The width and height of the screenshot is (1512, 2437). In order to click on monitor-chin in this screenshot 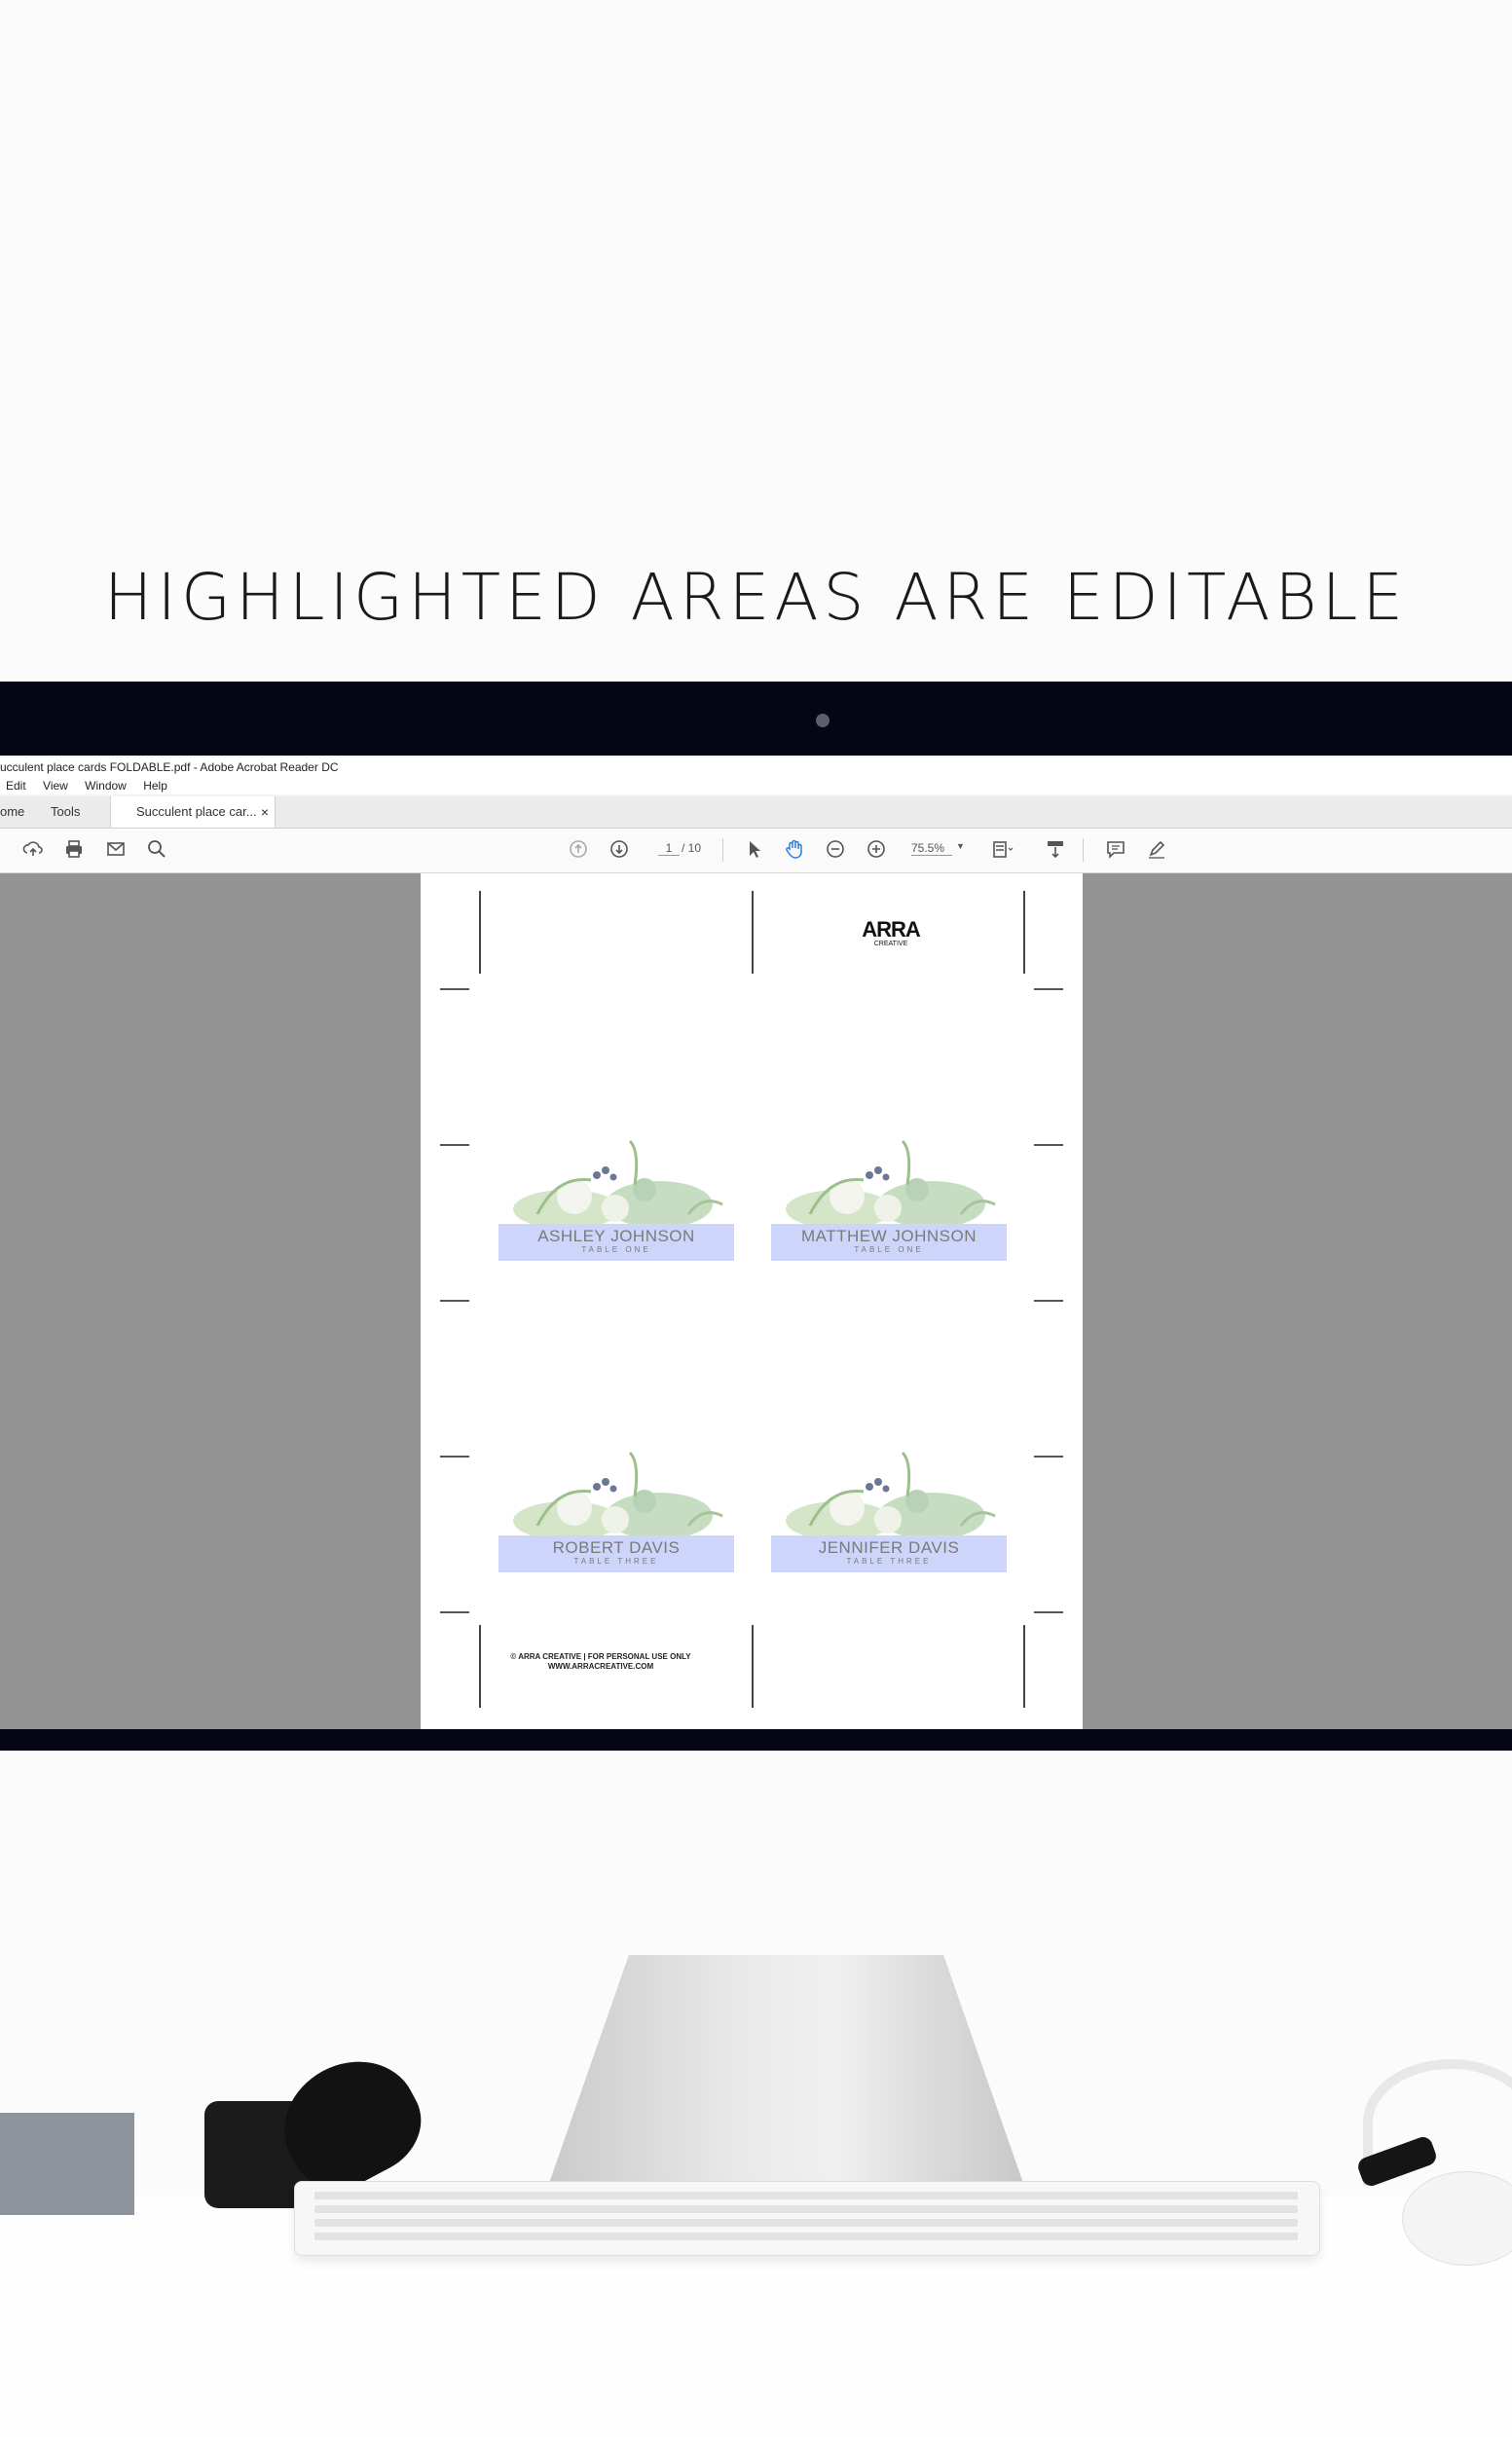, I will do `click(756, 1853)`.